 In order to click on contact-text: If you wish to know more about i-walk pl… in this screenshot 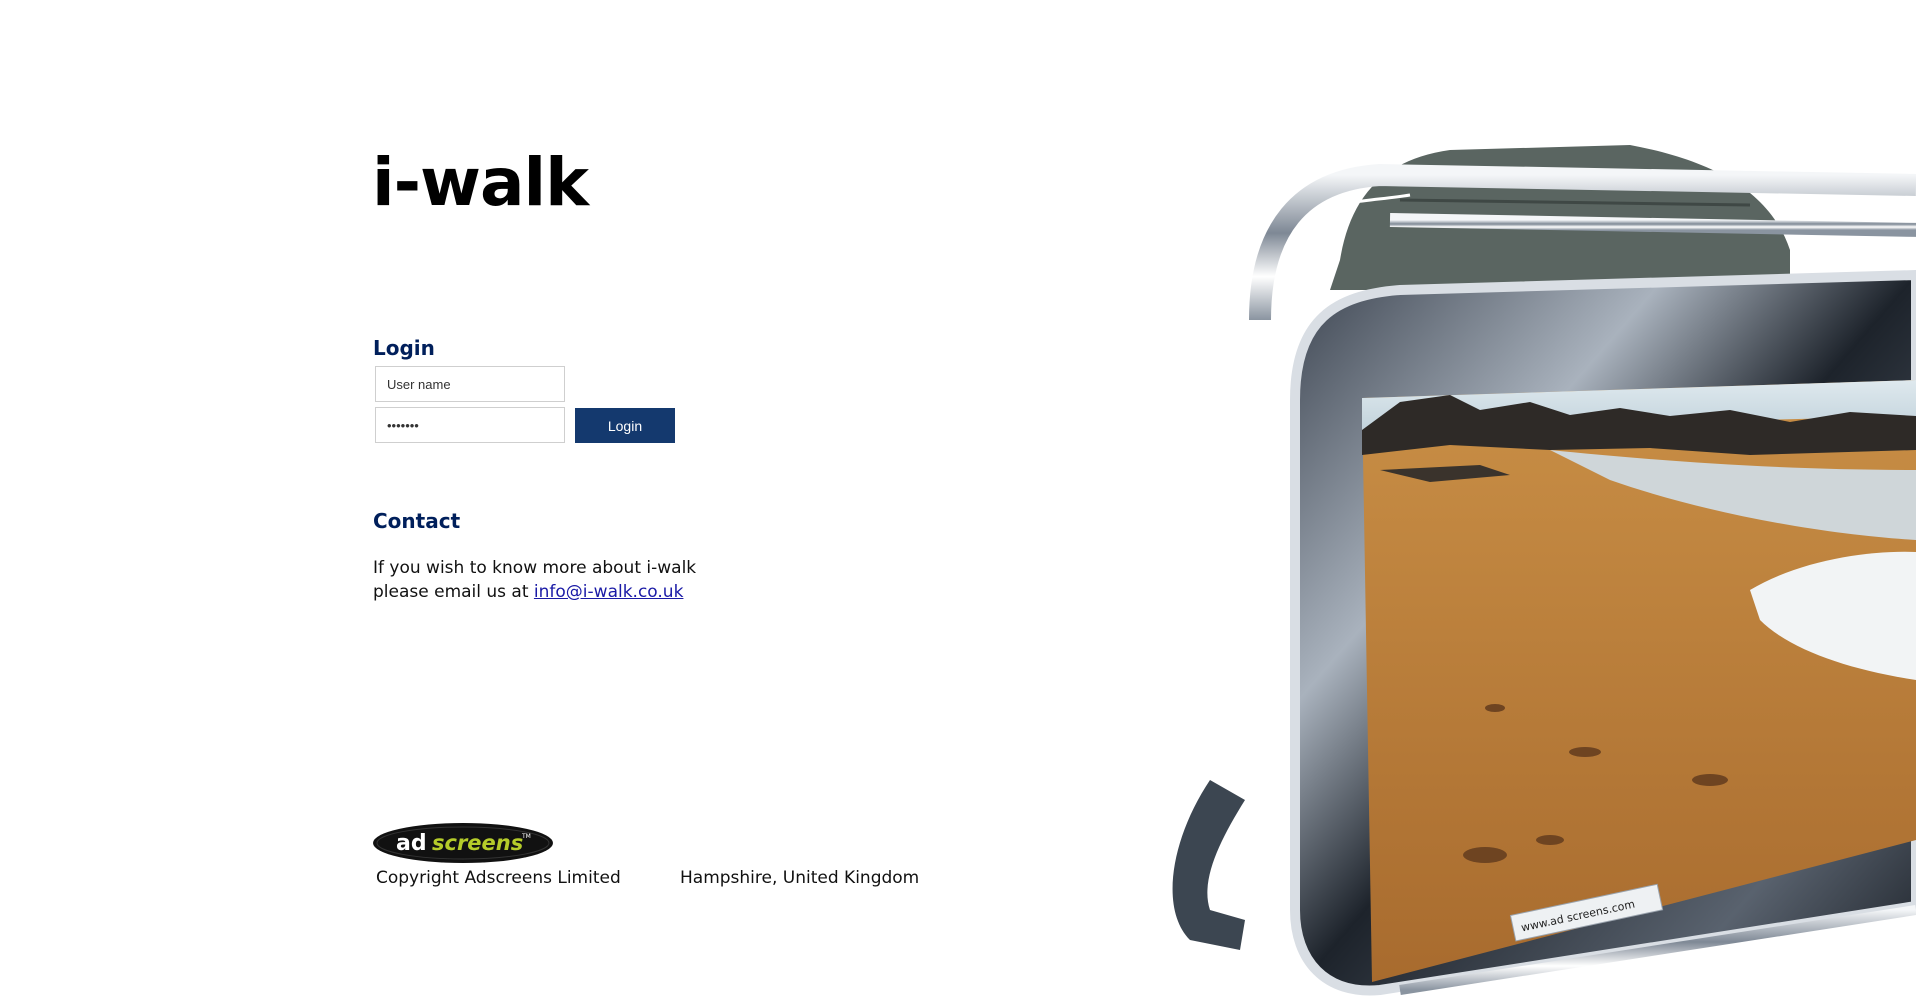, I will do `click(534, 580)`.